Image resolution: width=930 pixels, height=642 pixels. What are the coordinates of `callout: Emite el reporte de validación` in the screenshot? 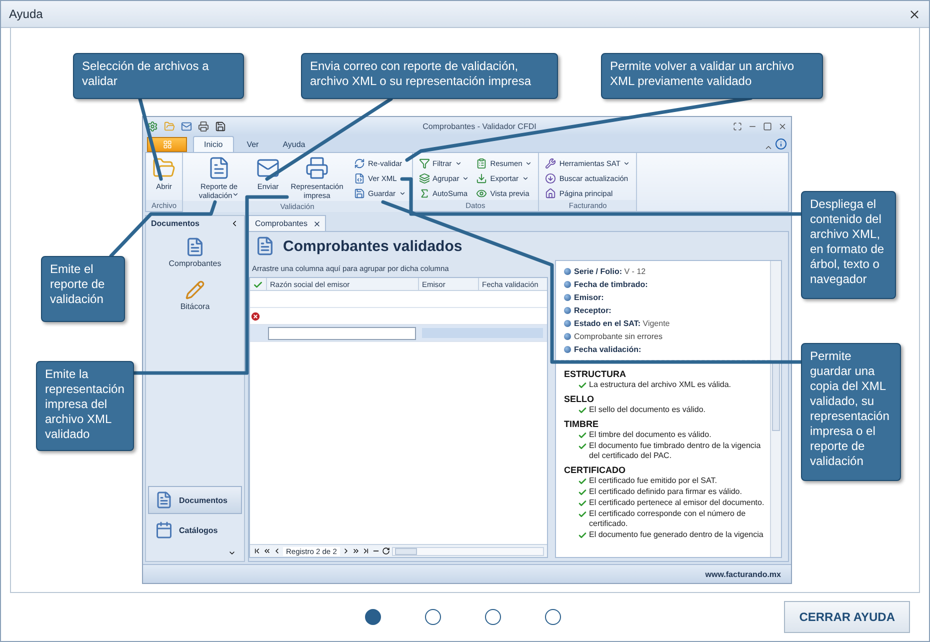 It's located at (83, 289).